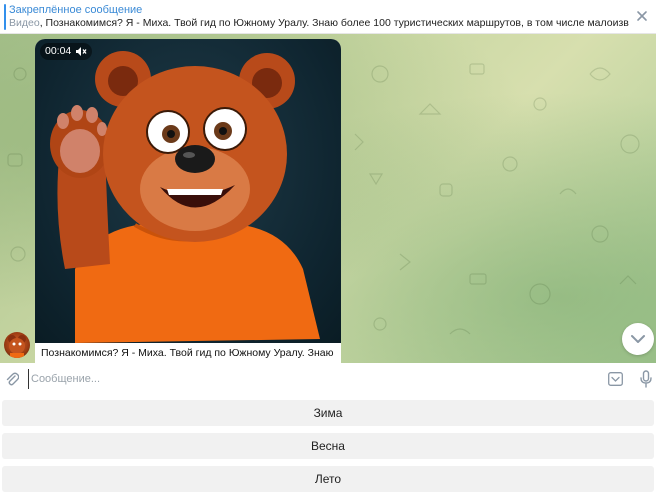 The width and height of the screenshot is (656, 492). Describe the element at coordinates (328, 413) in the screenshot. I see `keyboard-button-winter: Зима` at that location.